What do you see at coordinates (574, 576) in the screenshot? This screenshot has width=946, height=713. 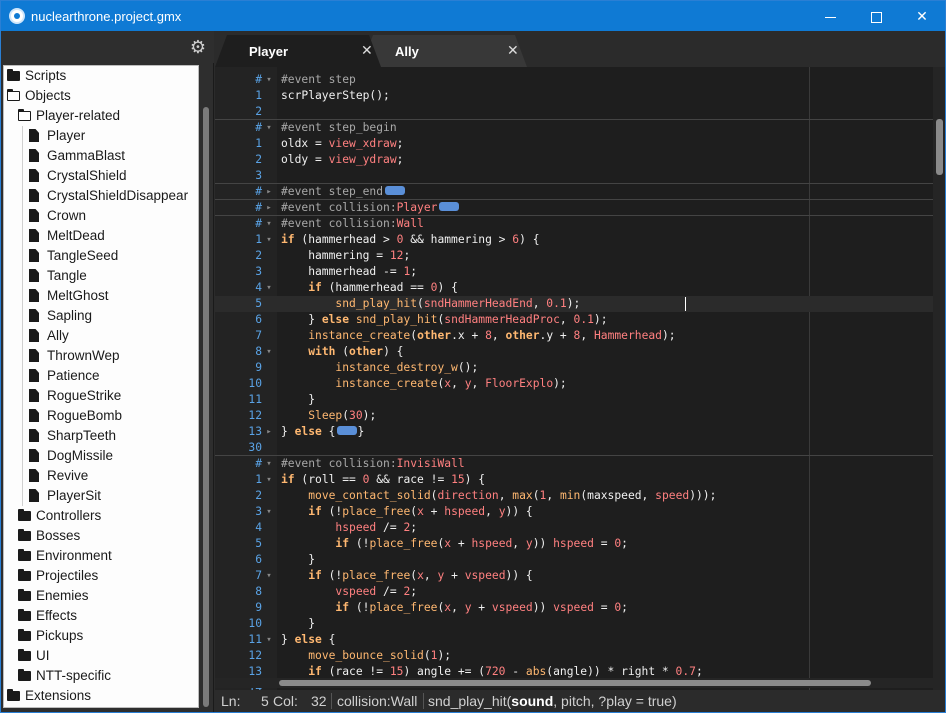 I see `code-line: 7 ▾ if (!place_free(x, y + vspeed)) {` at bounding box center [574, 576].